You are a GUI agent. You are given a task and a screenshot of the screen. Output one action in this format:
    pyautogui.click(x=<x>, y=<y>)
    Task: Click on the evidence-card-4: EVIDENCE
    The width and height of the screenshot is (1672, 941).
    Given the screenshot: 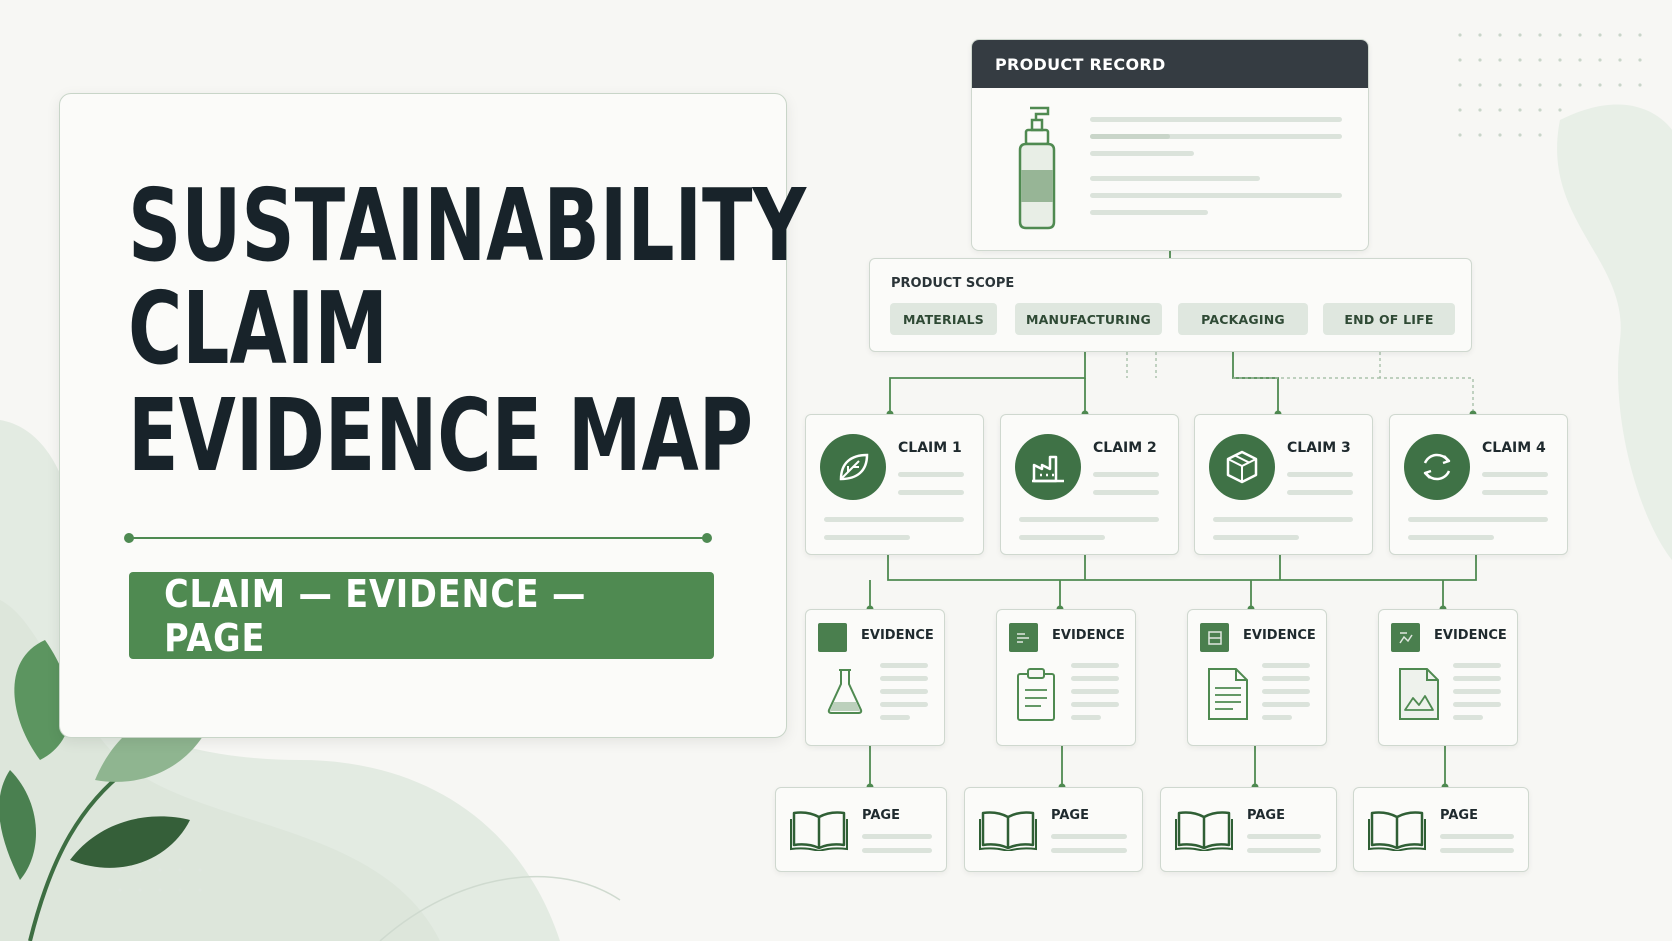 What is the action you would take?
    pyautogui.click(x=1448, y=677)
    